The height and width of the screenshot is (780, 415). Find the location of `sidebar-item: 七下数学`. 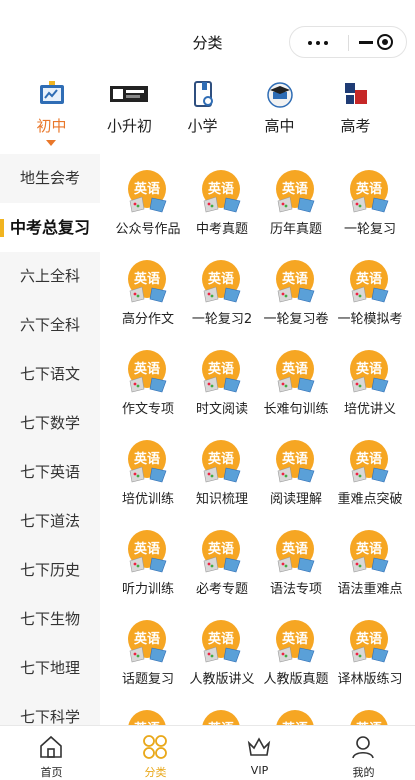

sidebar-item: 七下数学 is located at coordinates (50, 423).